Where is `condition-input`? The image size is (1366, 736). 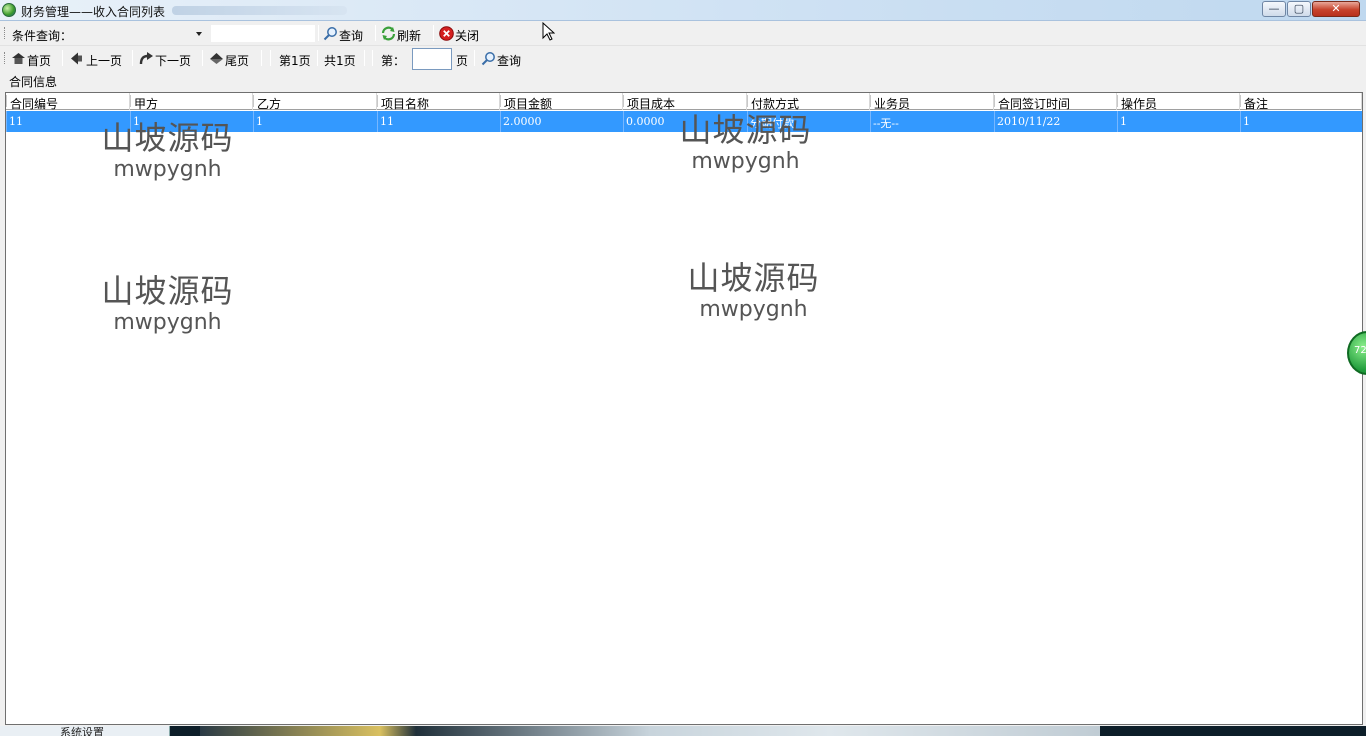 condition-input is located at coordinates (263, 33).